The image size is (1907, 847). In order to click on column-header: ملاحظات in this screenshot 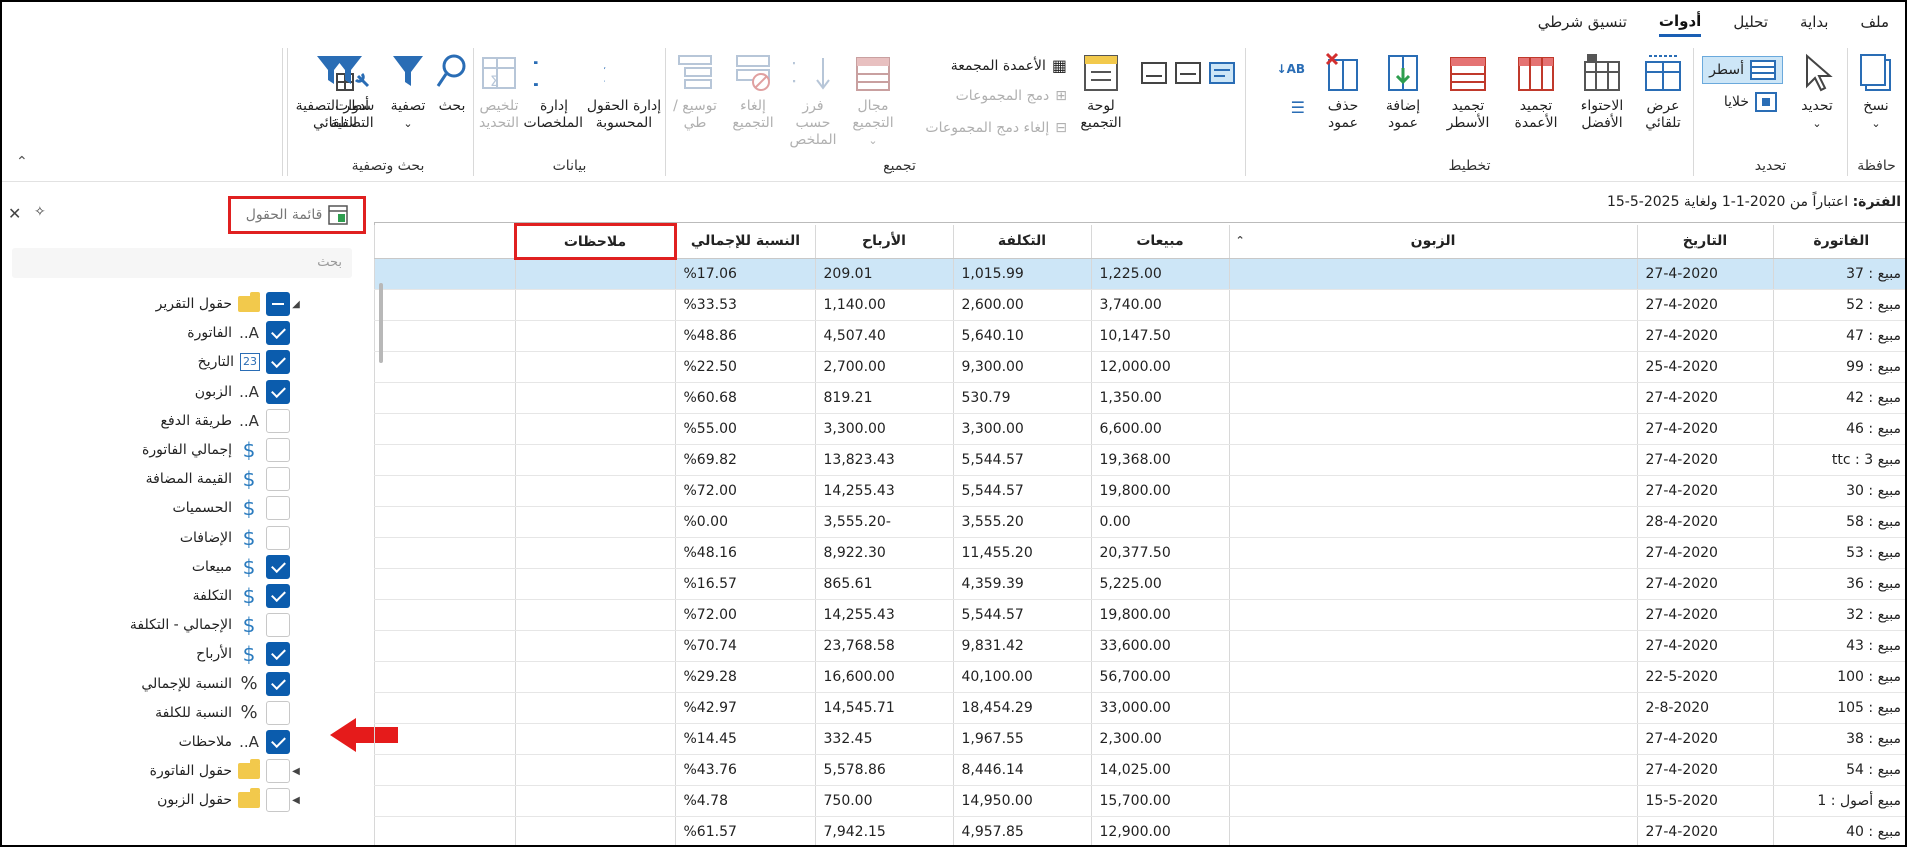, I will do `click(595, 241)`.